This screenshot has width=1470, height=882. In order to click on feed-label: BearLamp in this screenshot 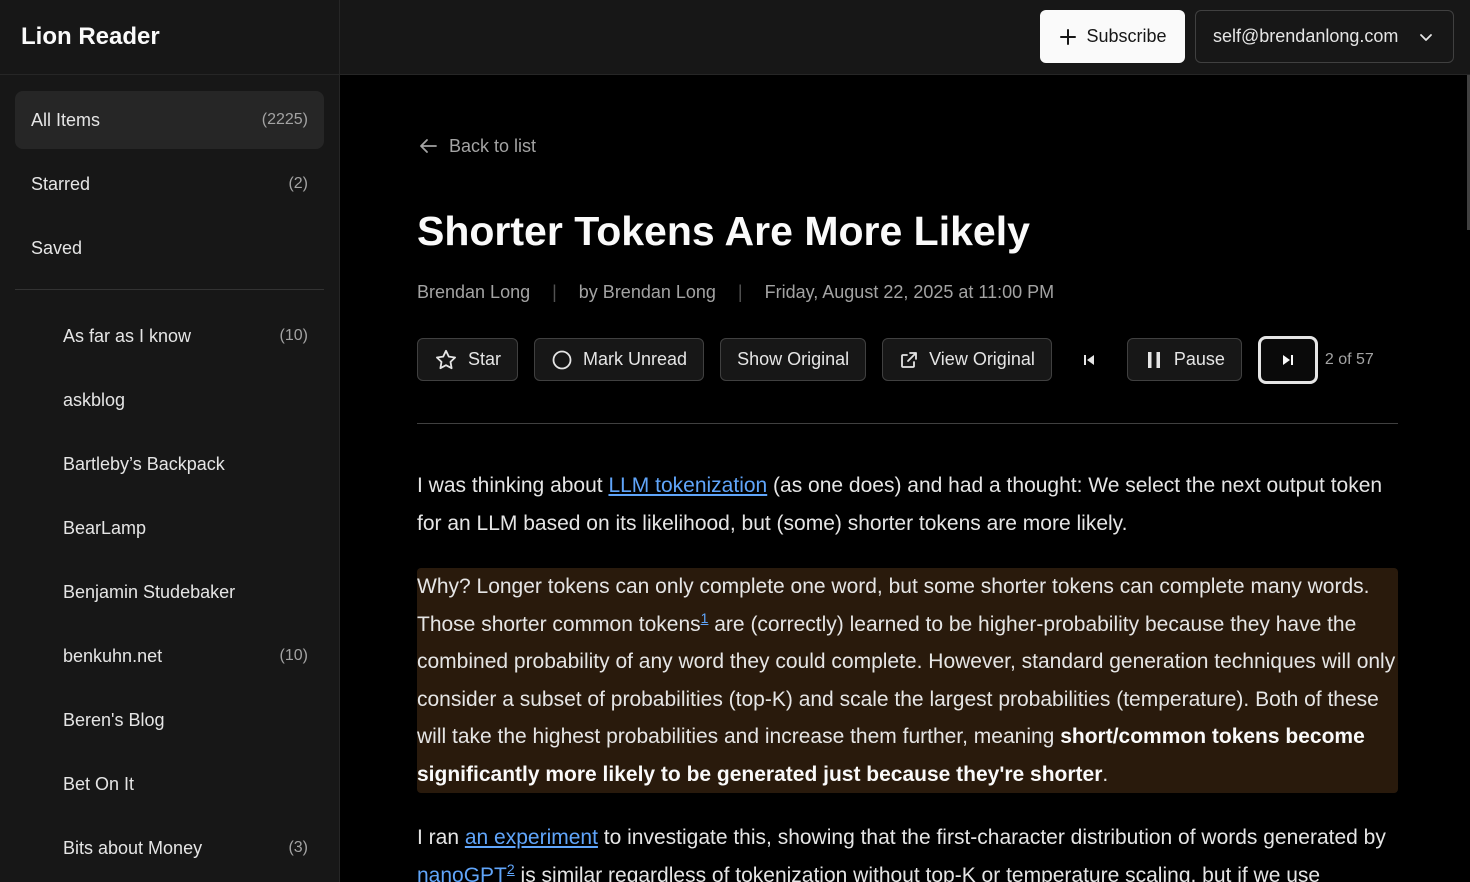, I will do `click(105, 527)`.